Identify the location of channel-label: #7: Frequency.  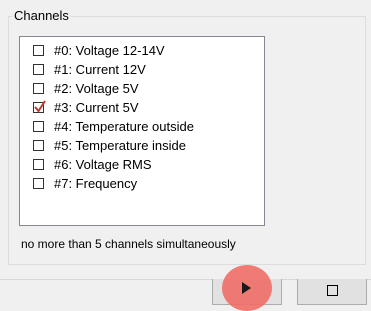
(96, 183).